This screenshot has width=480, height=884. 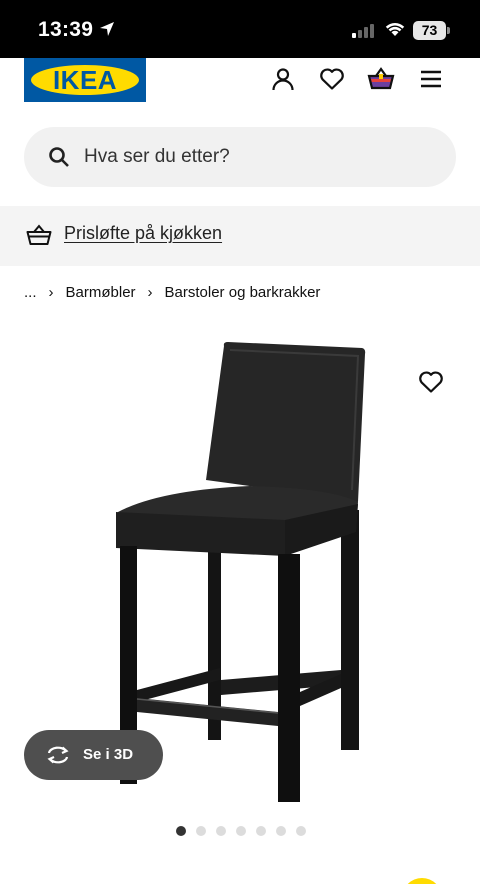 What do you see at coordinates (58, 757) in the screenshot?
I see `rotate-3d-icon` at bounding box center [58, 757].